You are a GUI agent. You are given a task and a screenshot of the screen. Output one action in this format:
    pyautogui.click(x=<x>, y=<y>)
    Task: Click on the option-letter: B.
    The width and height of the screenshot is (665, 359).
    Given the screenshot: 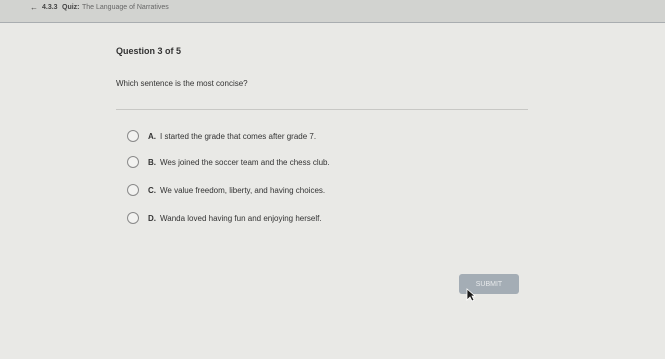 What is the action you would take?
    pyautogui.click(x=152, y=162)
    